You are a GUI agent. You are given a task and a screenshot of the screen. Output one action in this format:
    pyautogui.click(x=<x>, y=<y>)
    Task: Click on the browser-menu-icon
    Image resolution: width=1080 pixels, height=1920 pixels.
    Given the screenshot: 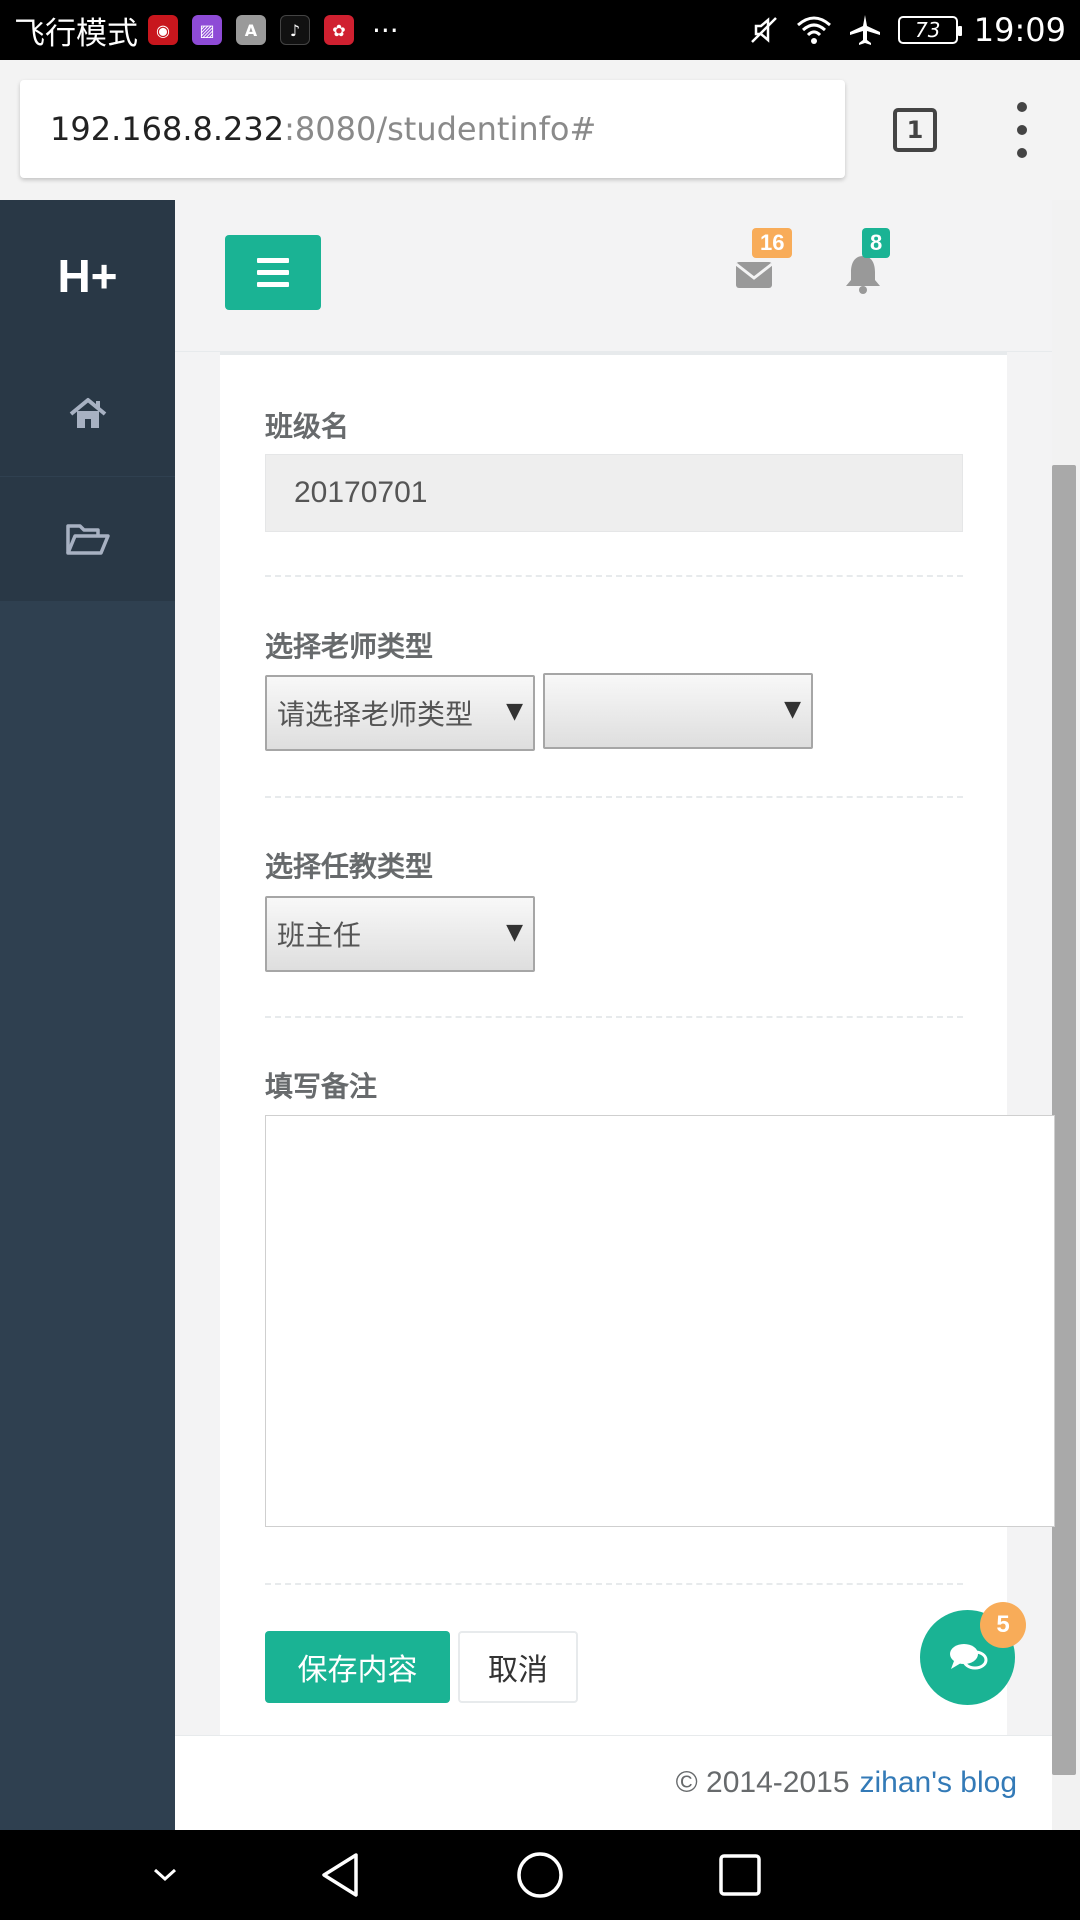 What is the action you would take?
    pyautogui.click(x=1022, y=130)
    